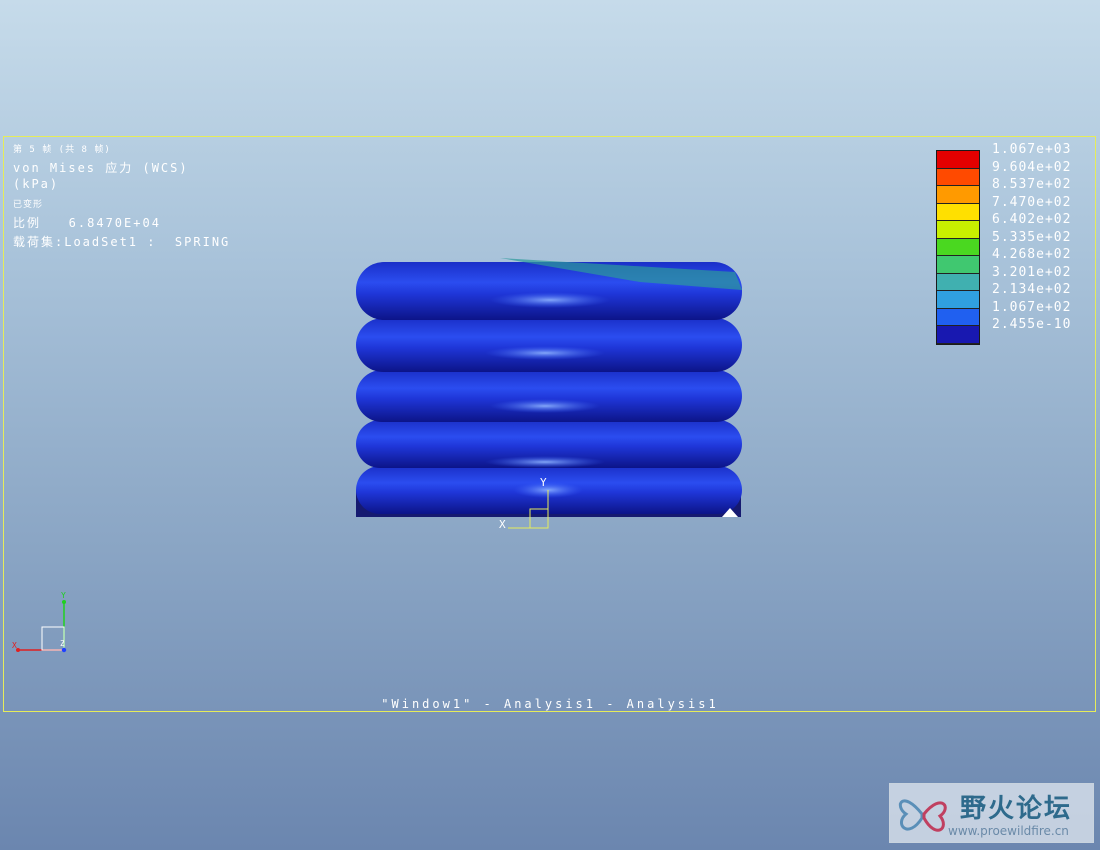 Image resolution: width=1100 pixels, height=850 pixels. I want to click on frame-label: 第 5 帧 (共 8 帧), so click(62, 150).